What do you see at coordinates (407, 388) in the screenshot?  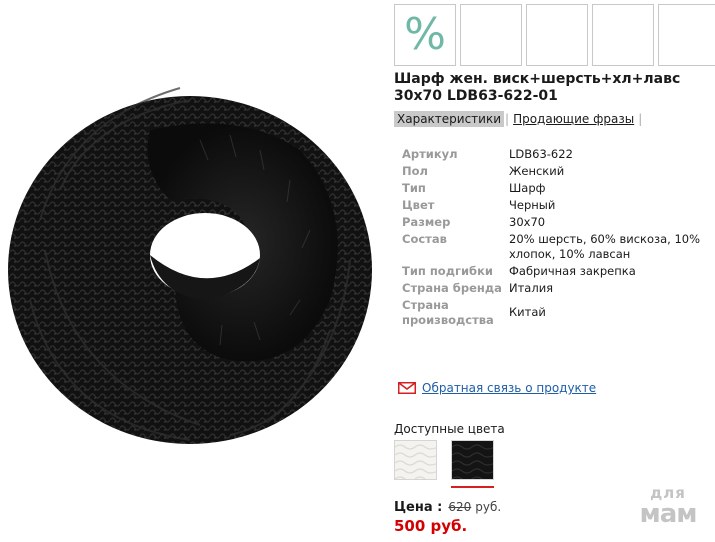 I see `envelope-icon` at bounding box center [407, 388].